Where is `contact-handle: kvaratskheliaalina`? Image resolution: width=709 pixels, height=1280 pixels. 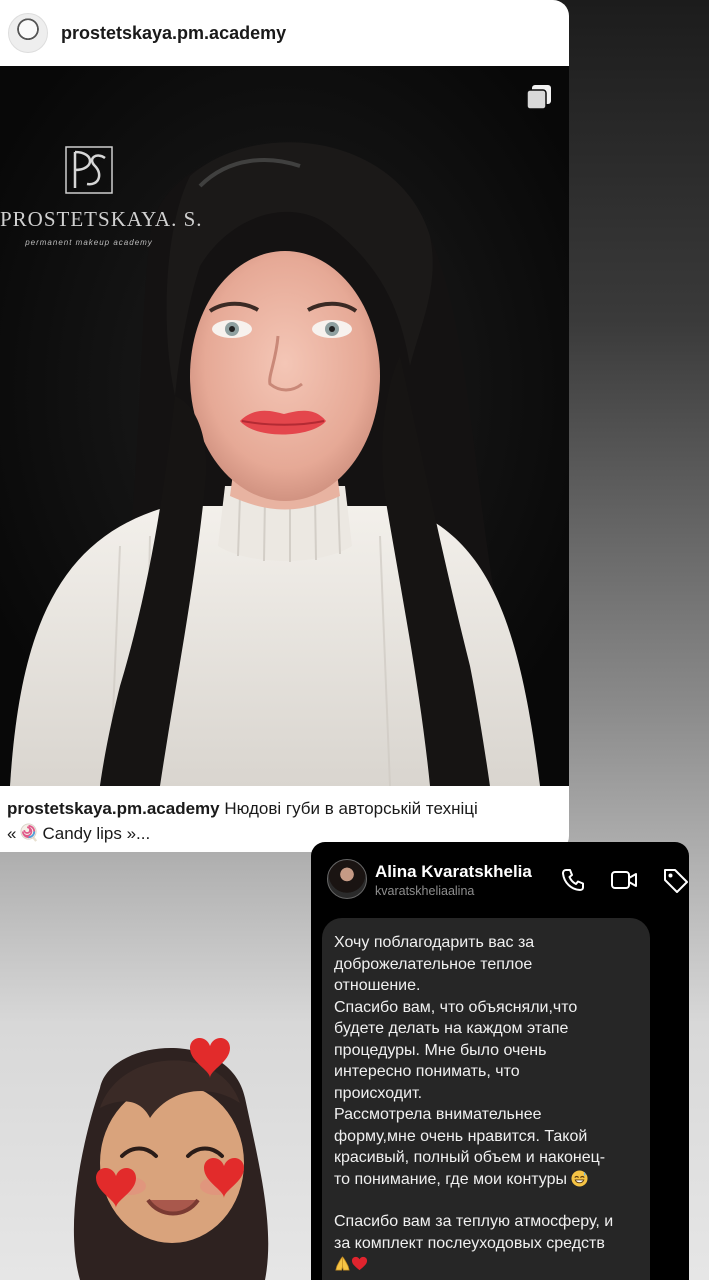 contact-handle: kvaratskheliaalina is located at coordinates (425, 891).